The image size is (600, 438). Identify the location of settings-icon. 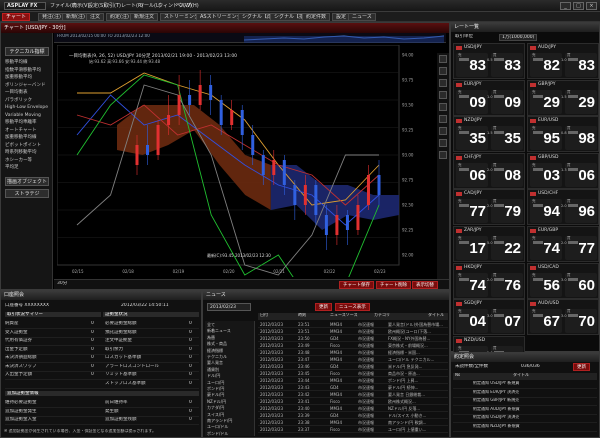
(443, 155).